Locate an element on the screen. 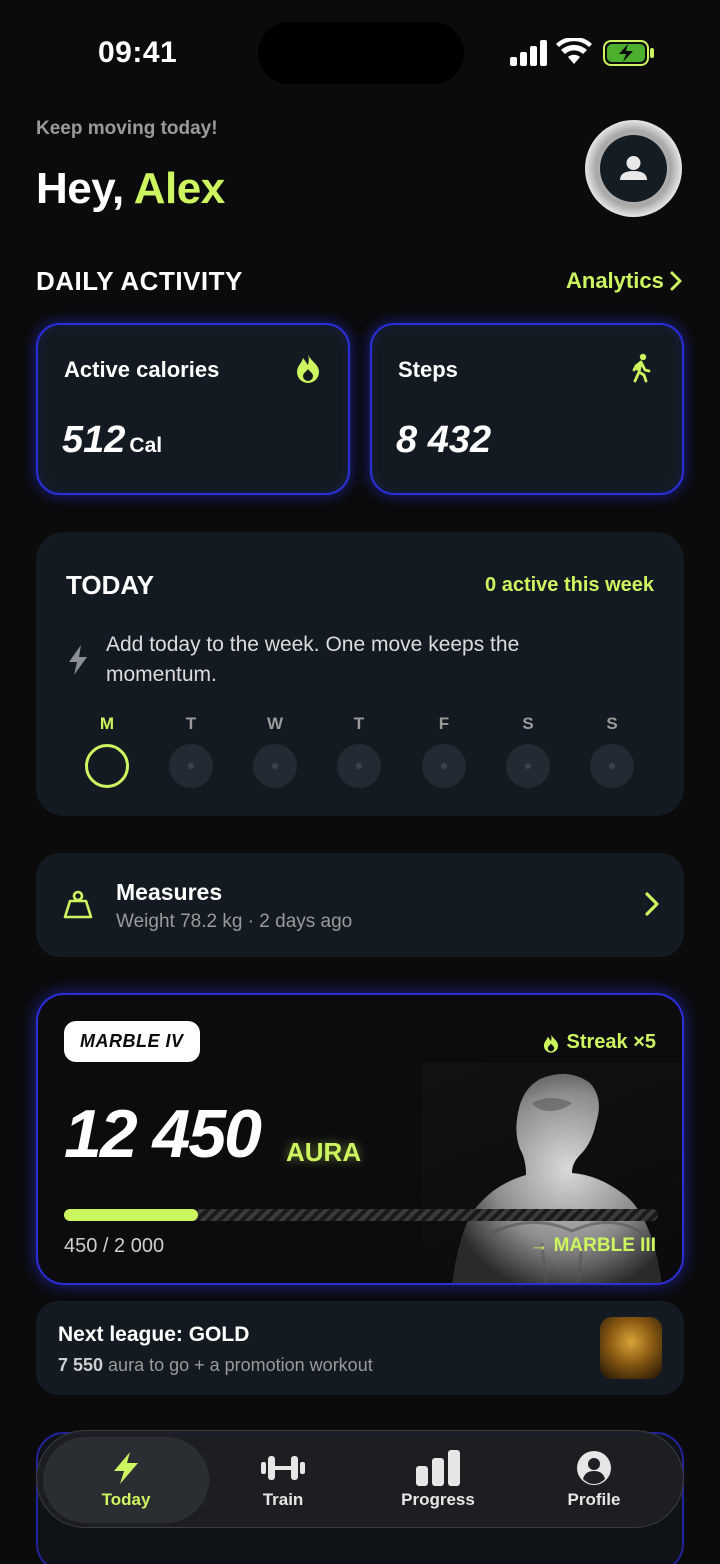 The image size is (720, 1564). aura-progress-text: 450 / 2 000 is located at coordinates (114, 1246).